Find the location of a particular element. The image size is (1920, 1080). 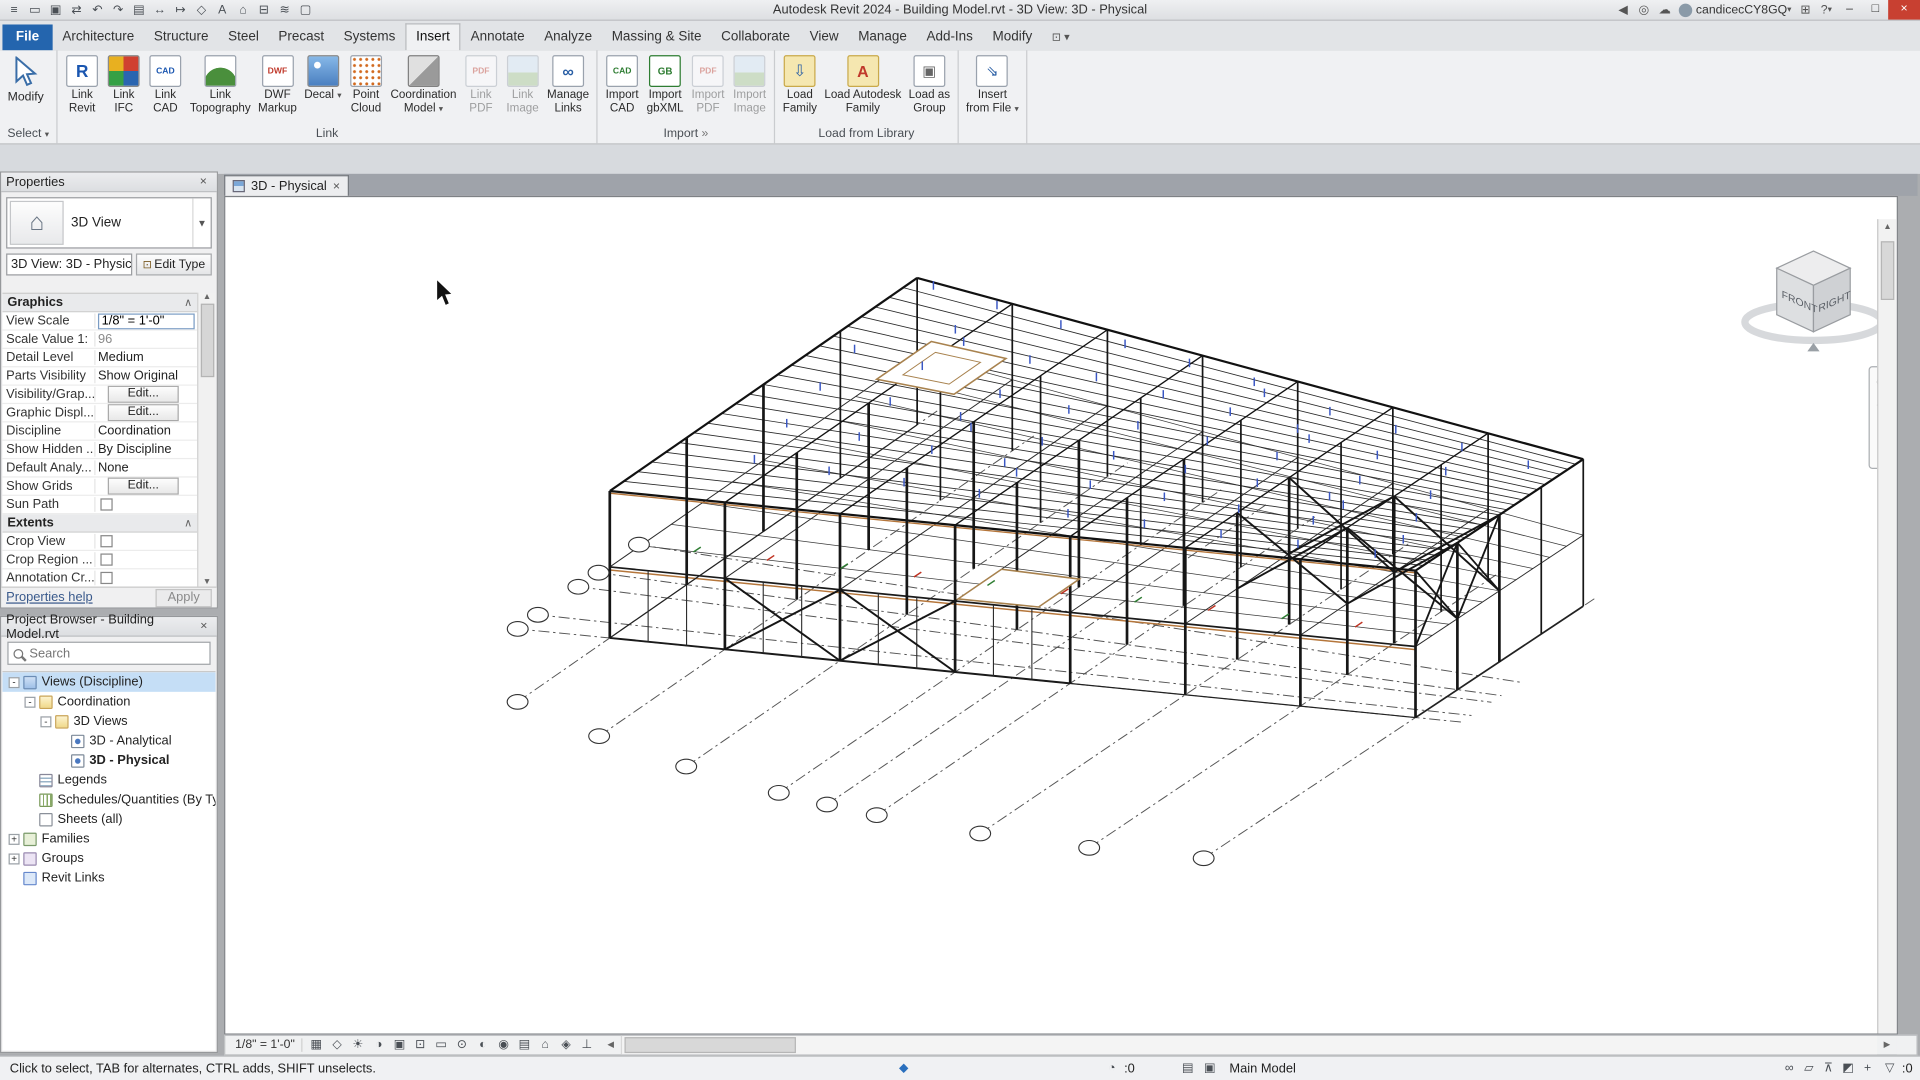

collapse-icon: ∧ is located at coordinates (188, 522).